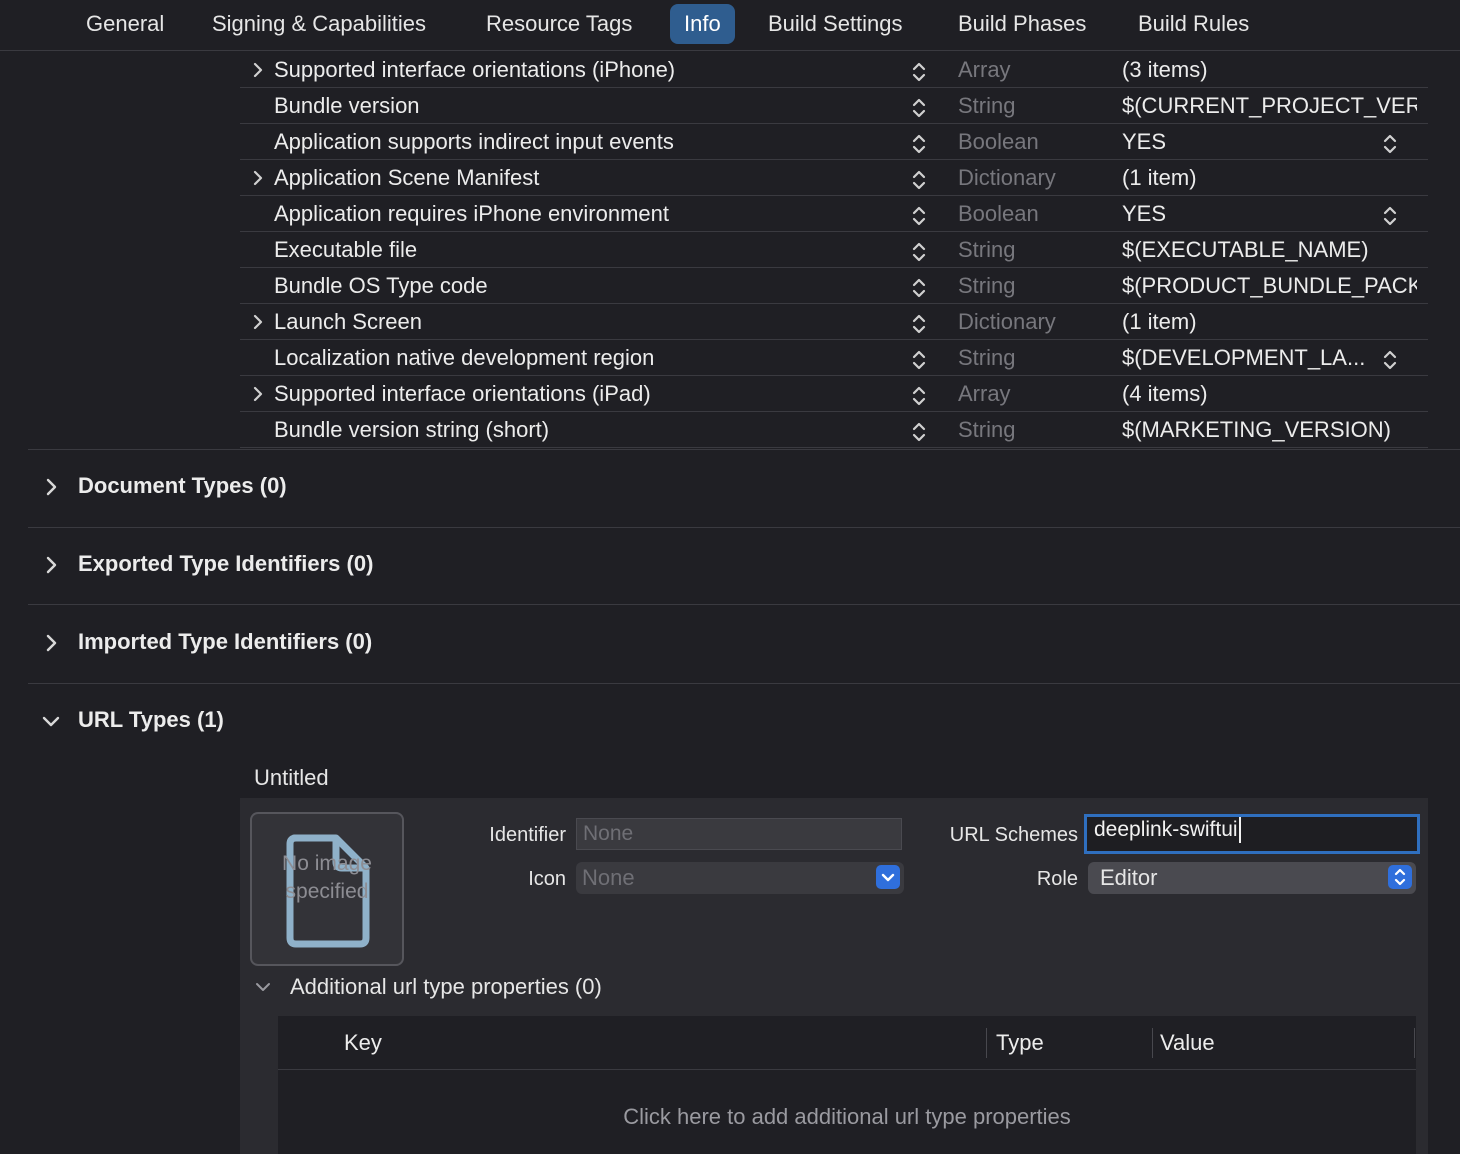 This screenshot has height=1154, width=1460. What do you see at coordinates (411, 430) in the screenshot?
I see `plist-key: Bundle version string (short)` at bounding box center [411, 430].